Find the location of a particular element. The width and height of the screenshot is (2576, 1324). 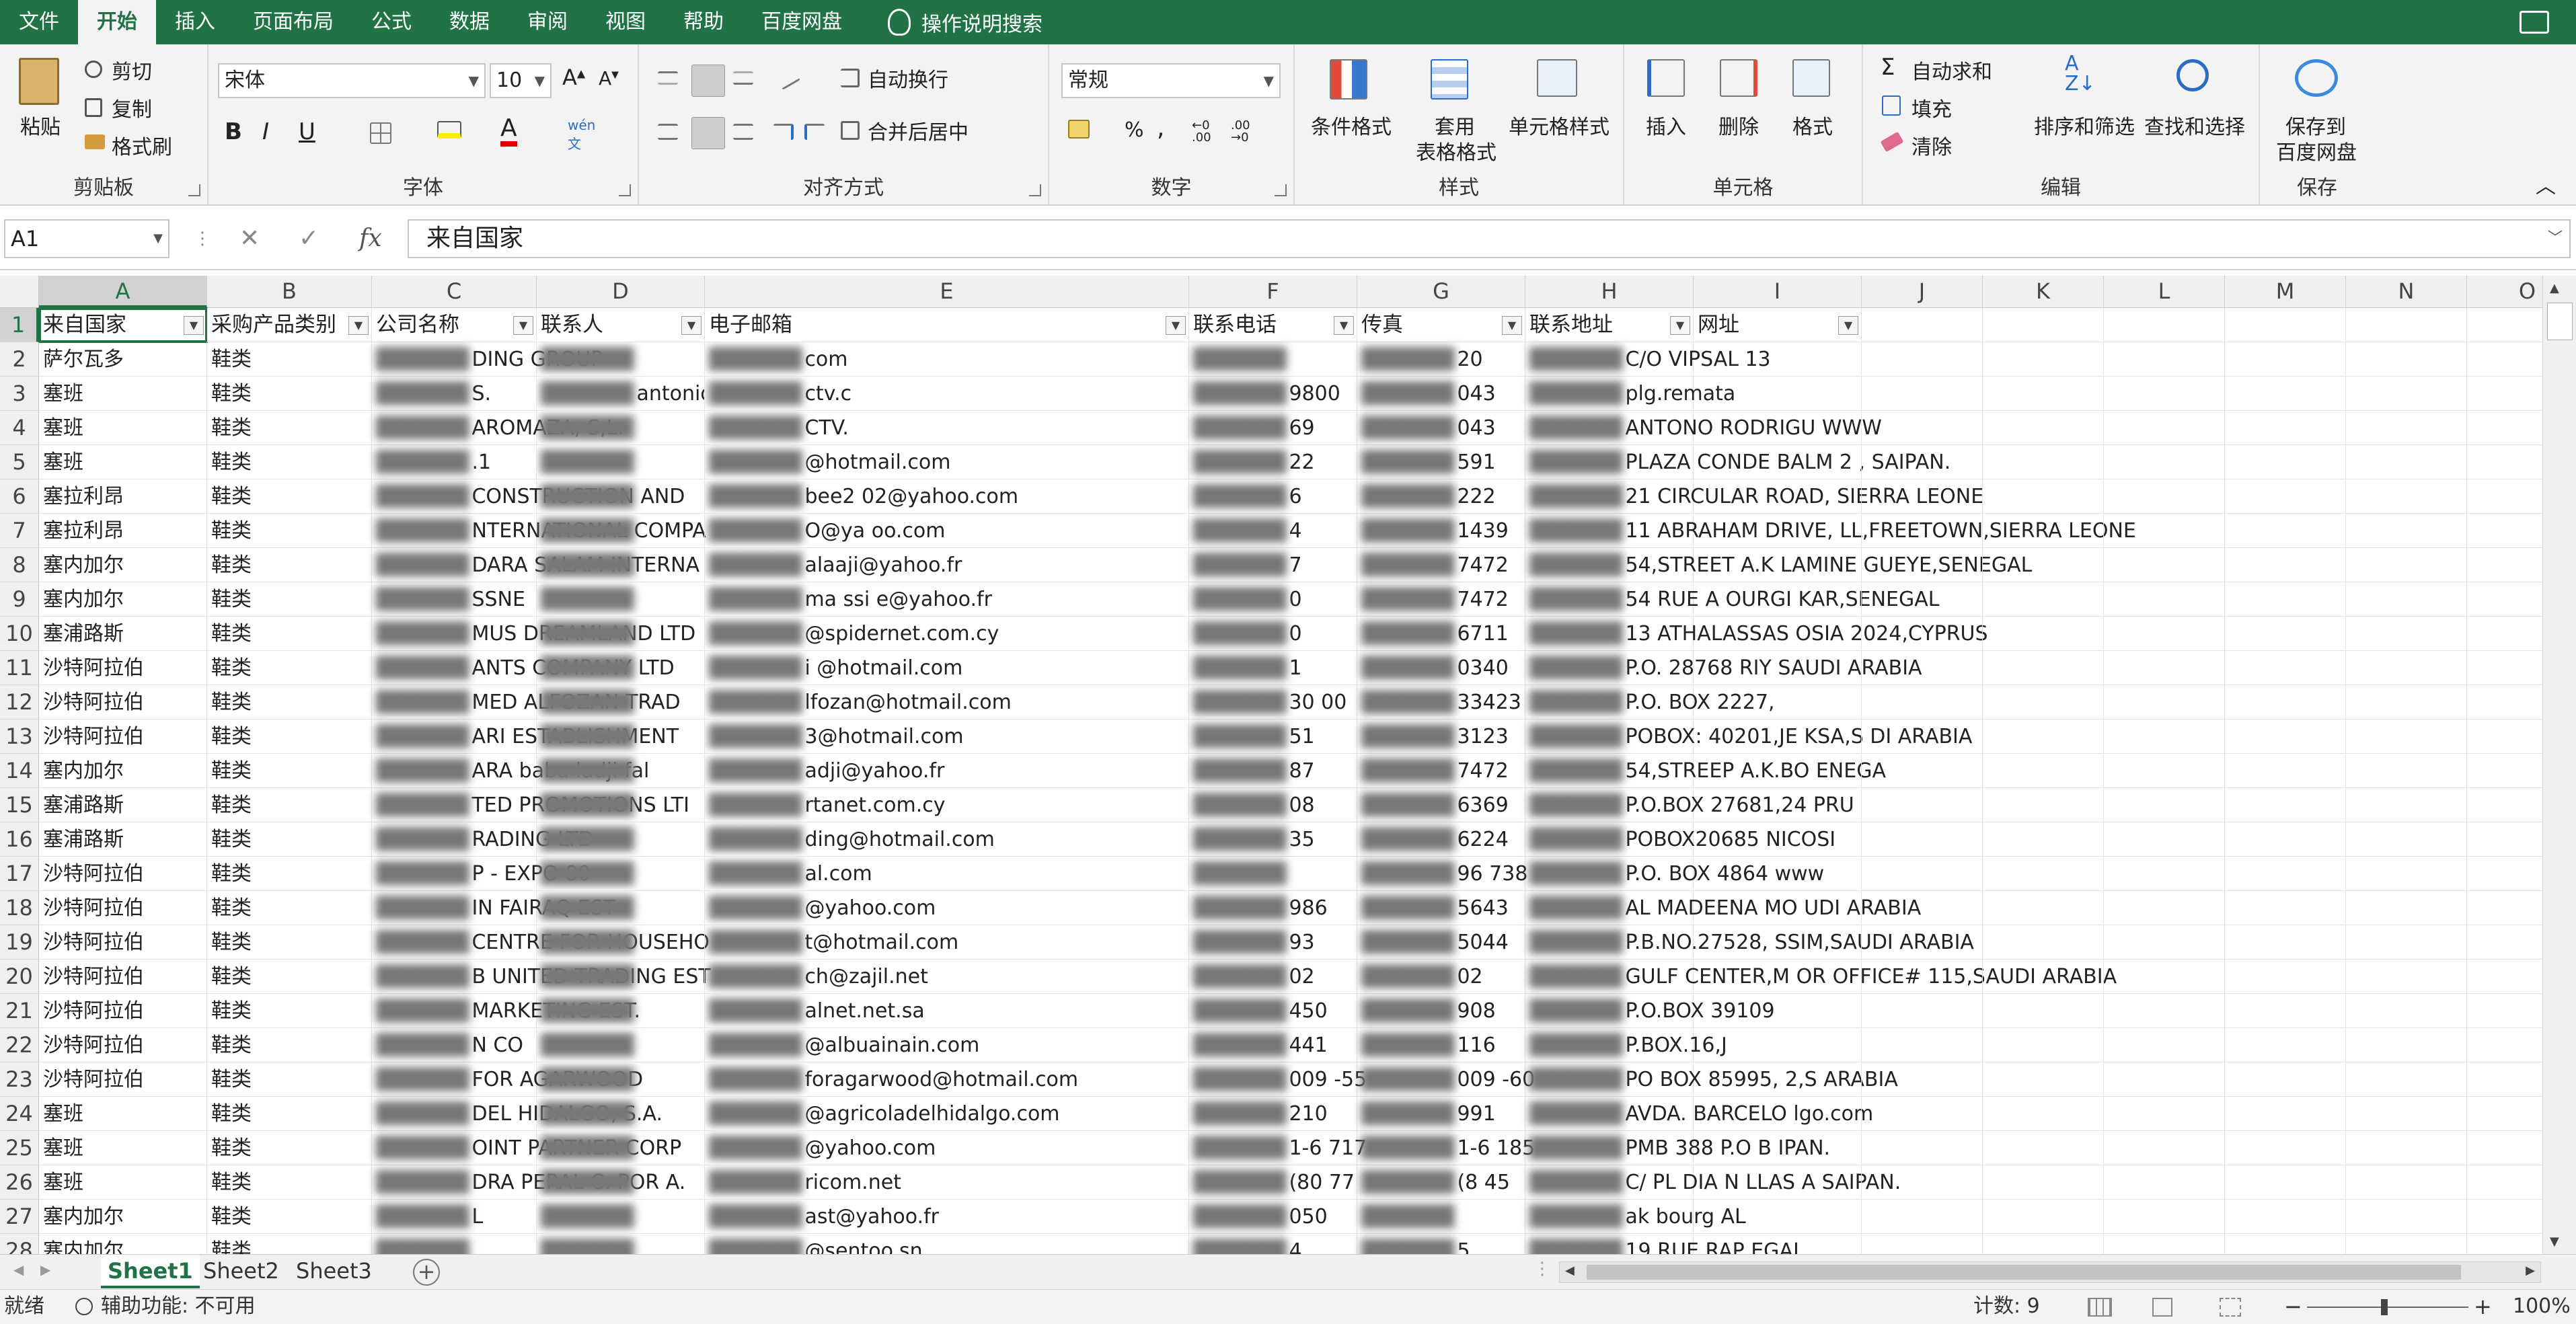

table-cell: ██████ DEL HIDALGO, S.A. is located at coordinates (517, 1114).